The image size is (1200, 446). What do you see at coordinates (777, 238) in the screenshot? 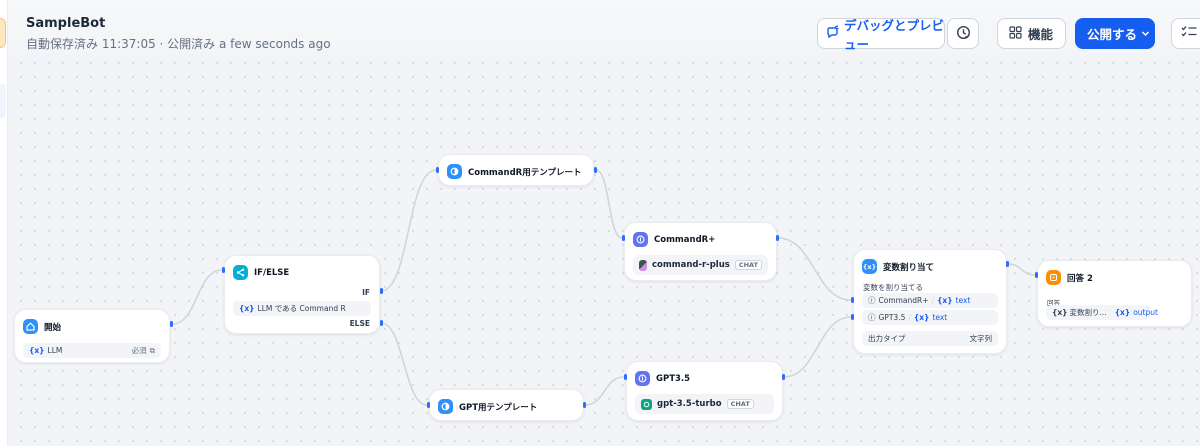
I see `handle-llm-commandr-out` at bounding box center [777, 238].